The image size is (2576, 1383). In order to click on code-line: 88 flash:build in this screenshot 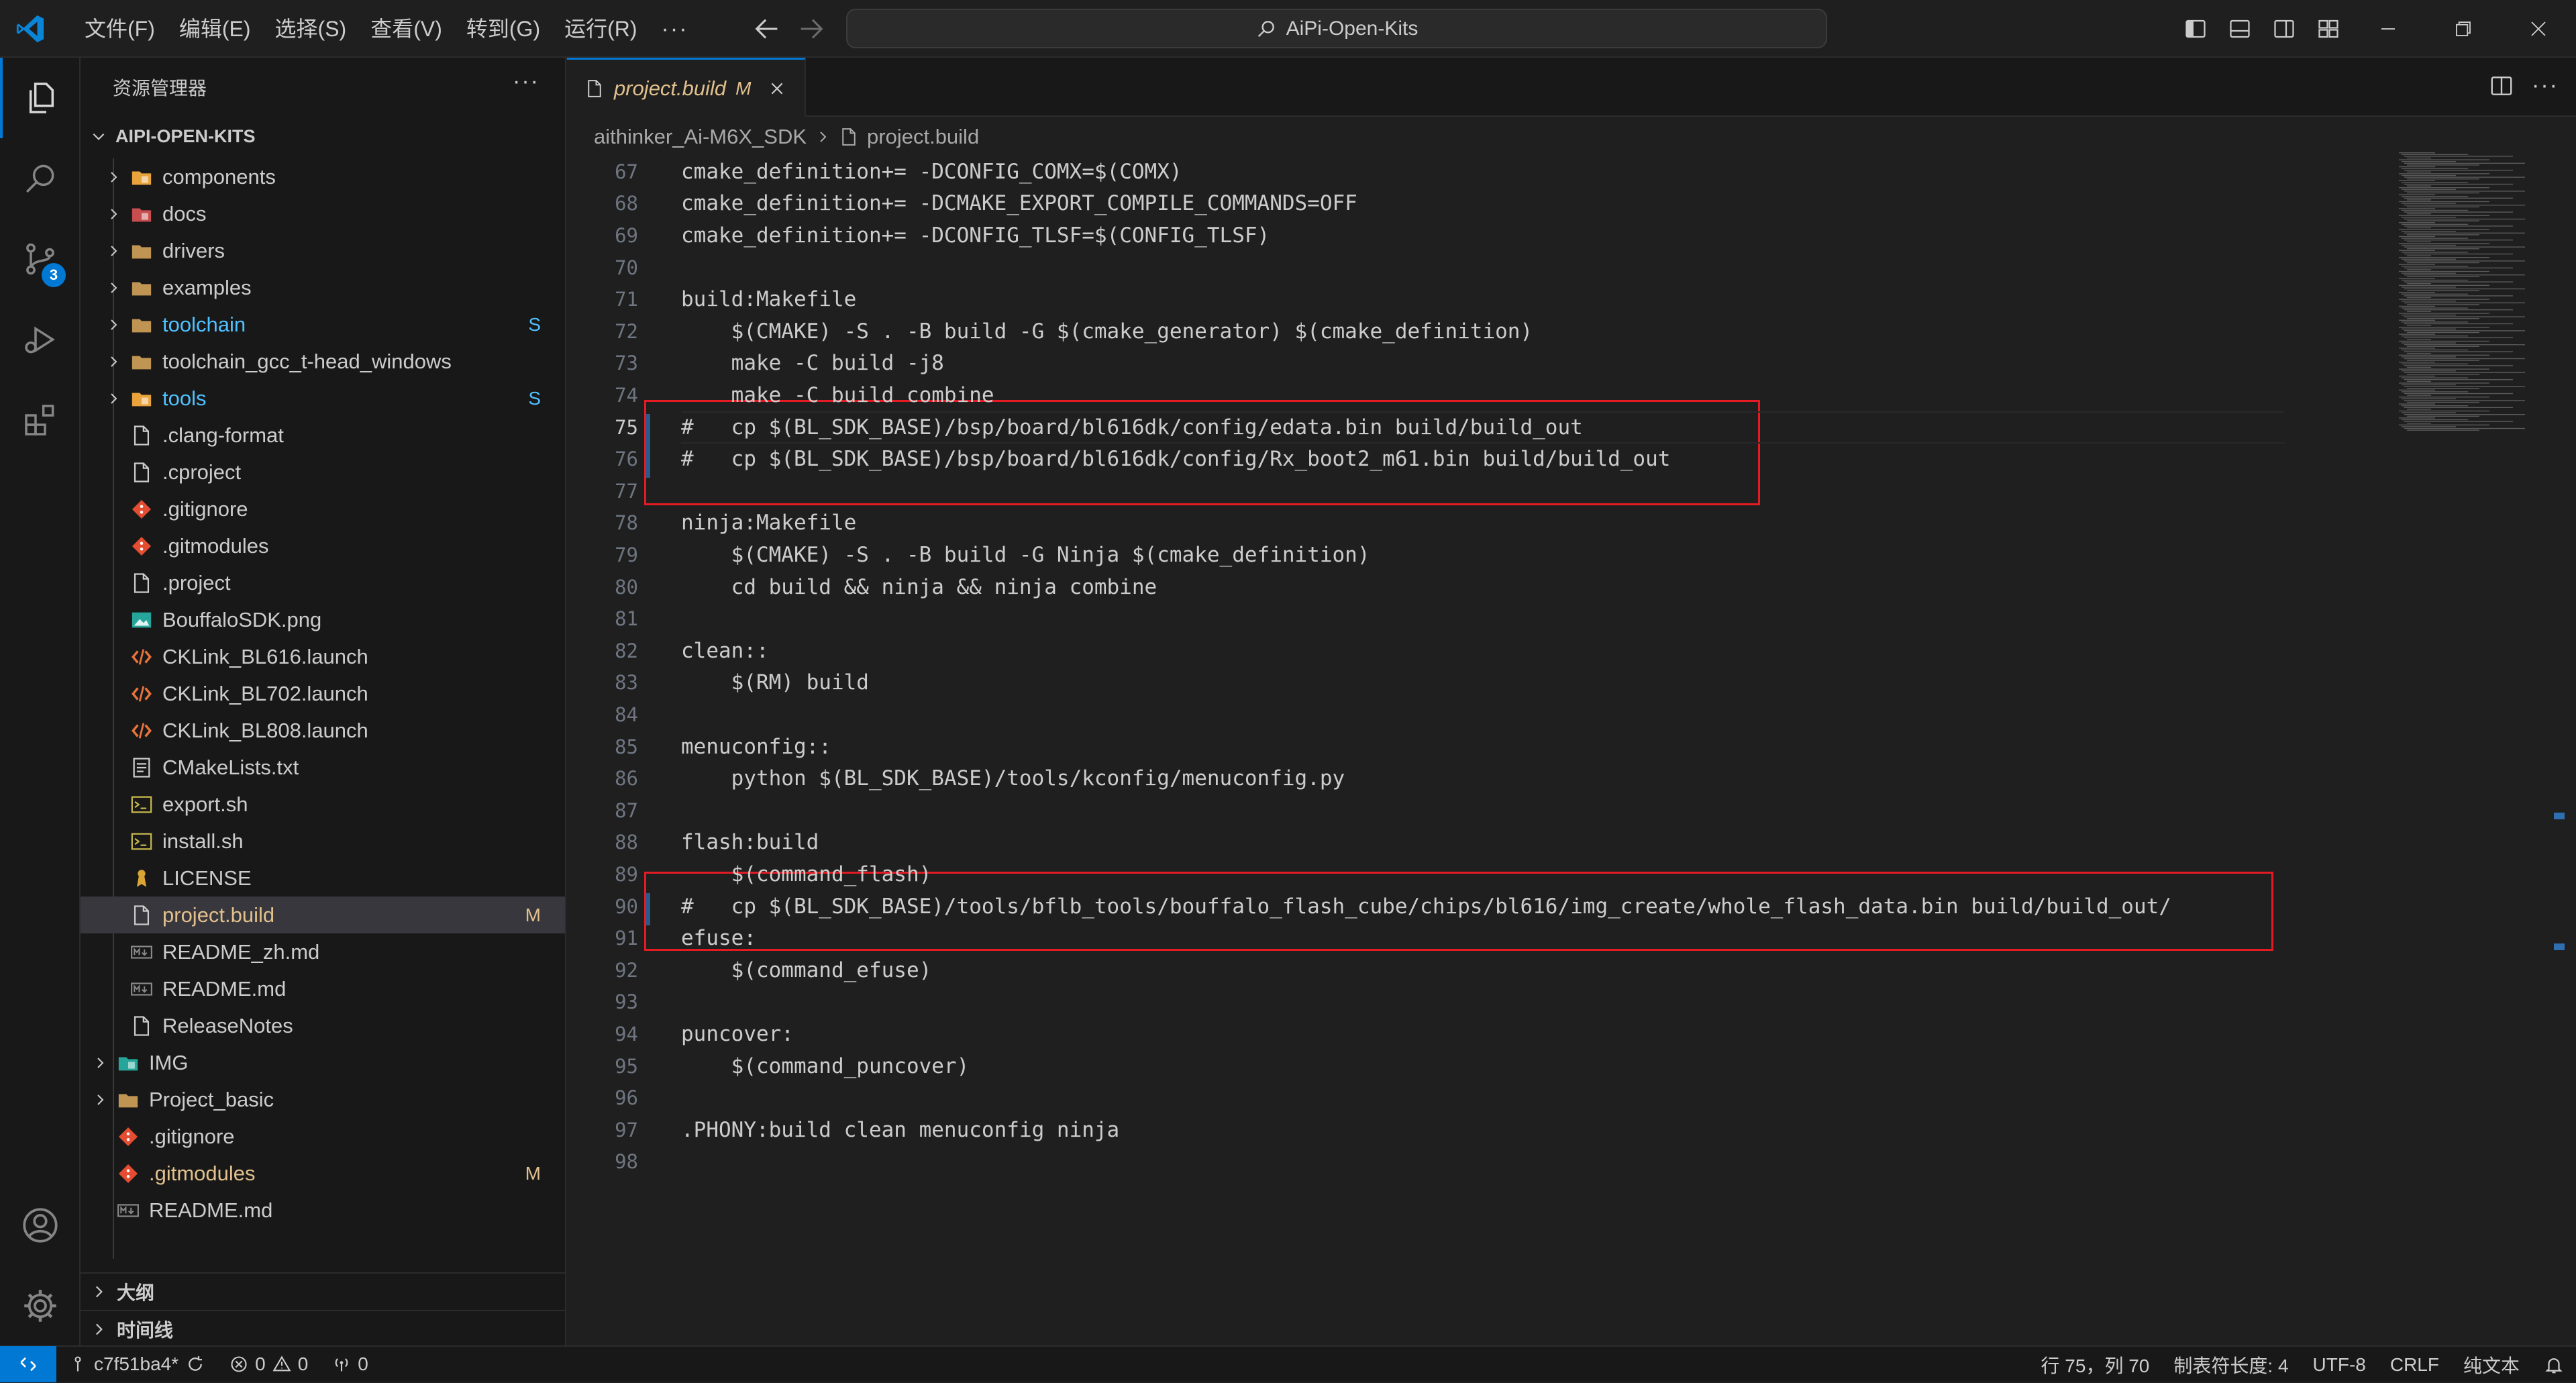, I will do `click(1439, 843)`.